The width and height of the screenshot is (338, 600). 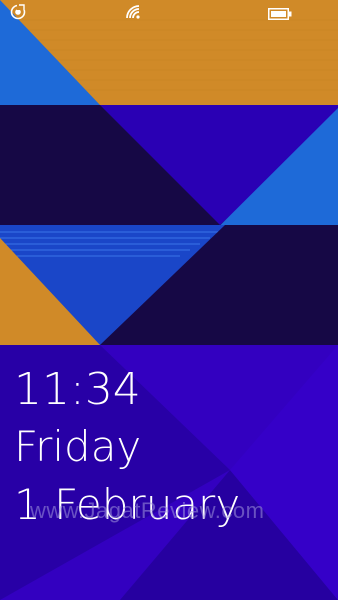 I want to click on lock-day: Friday, so click(x=78, y=446).